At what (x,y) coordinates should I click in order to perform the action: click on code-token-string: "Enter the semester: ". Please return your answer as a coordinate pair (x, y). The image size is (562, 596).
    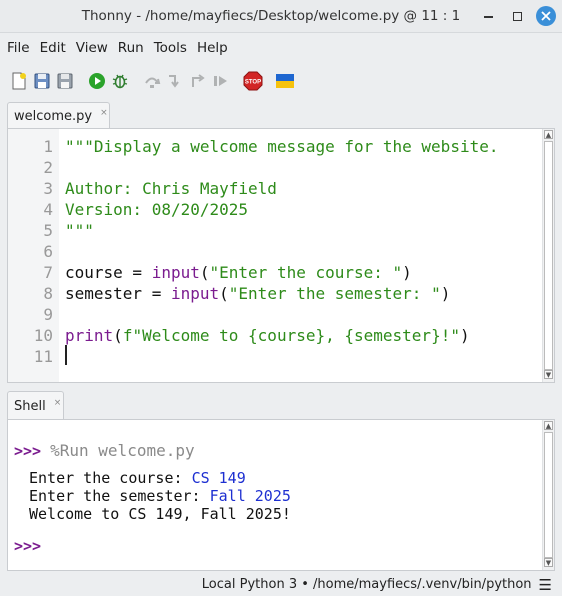
    Looking at the image, I should click on (334, 293).